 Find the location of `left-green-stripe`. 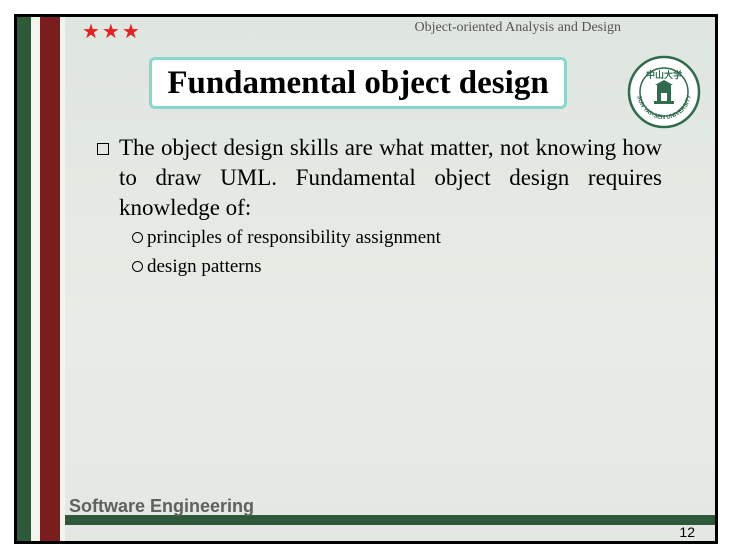

left-green-stripe is located at coordinates (24, 279).